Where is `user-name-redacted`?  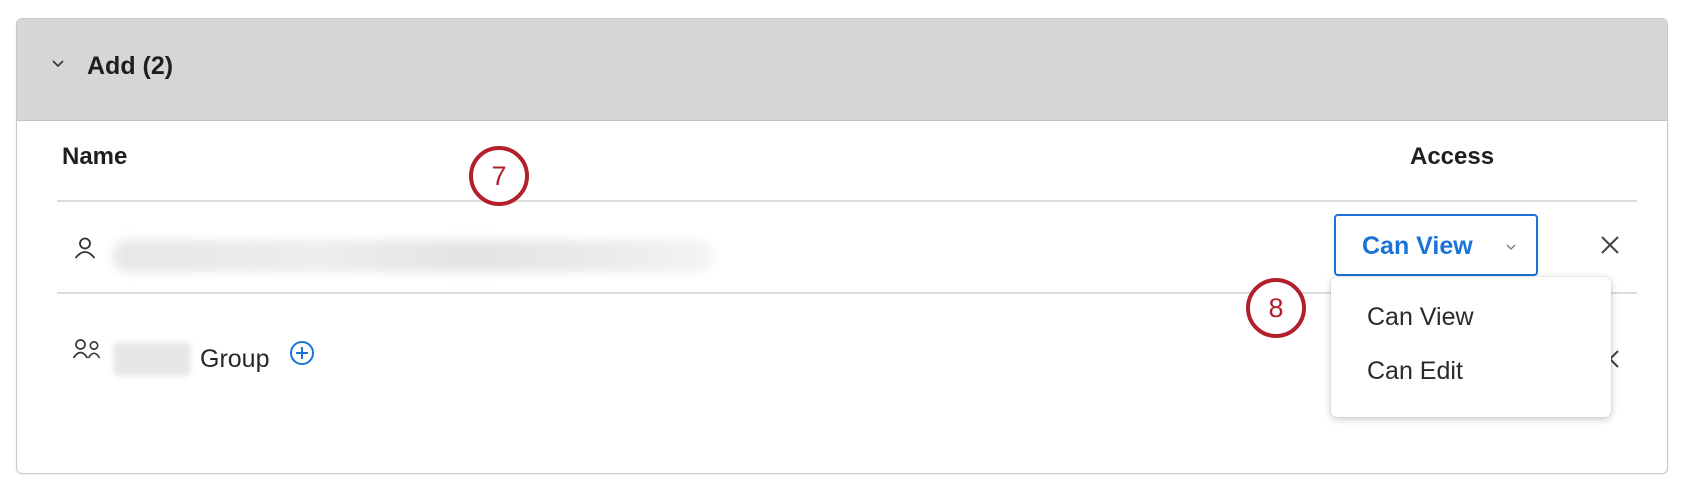
user-name-redacted is located at coordinates (413, 256).